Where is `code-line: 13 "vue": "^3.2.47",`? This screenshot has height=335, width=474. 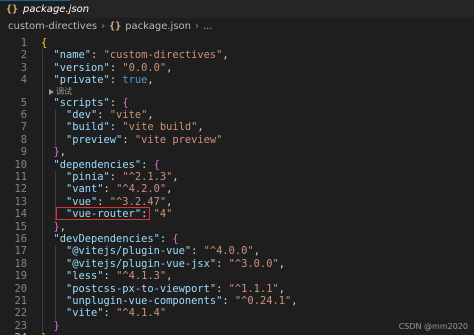
code-line: 13 "vue": "^3.2.47", is located at coordinates (237, 202).